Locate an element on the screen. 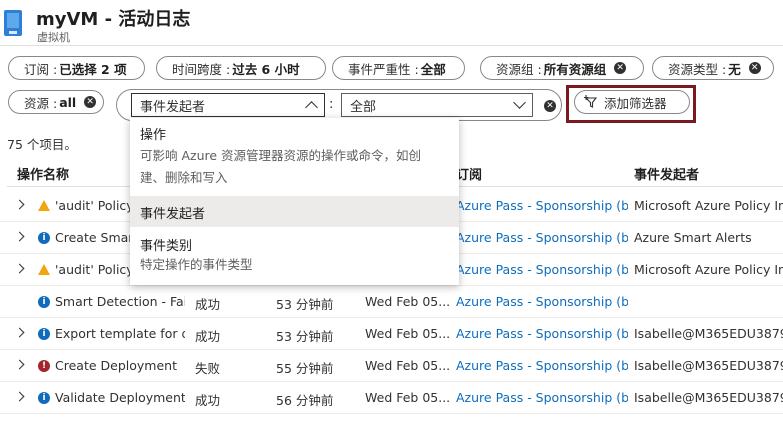 The image size is (783, 422). add-filter-label: 添加筛选器 is located at coordinates (635, 103).